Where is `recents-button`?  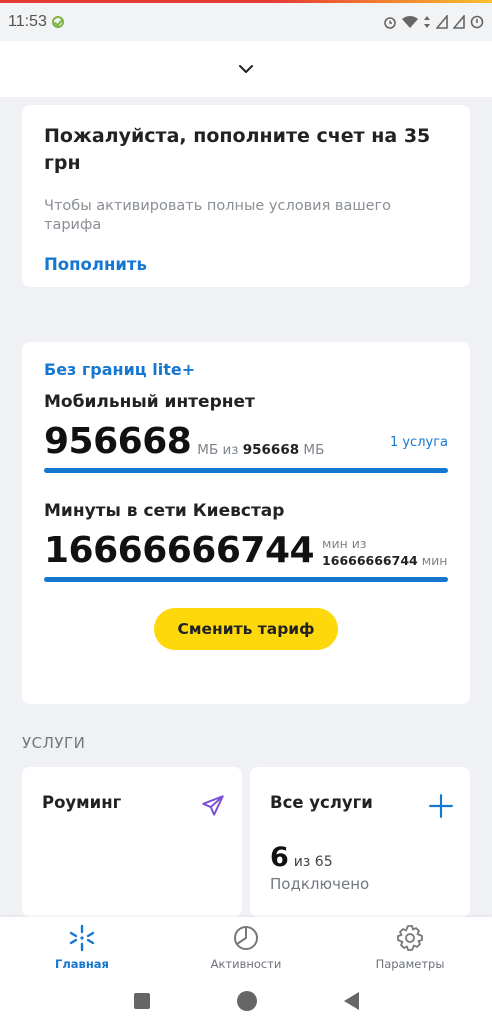 recents-button is located at coordinates (141, 1000).